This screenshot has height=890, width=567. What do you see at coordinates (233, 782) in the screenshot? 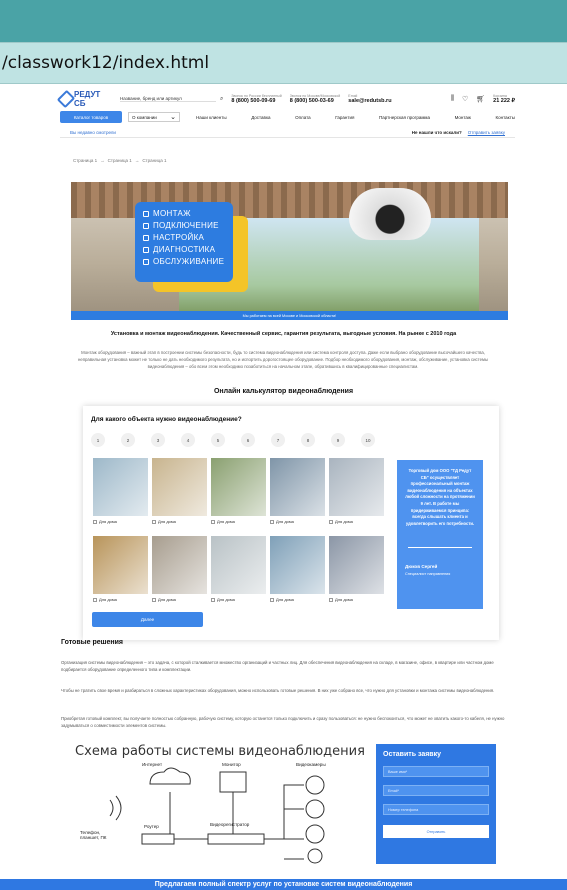
I see `monitor-icon` at bounding box center [233, 782].